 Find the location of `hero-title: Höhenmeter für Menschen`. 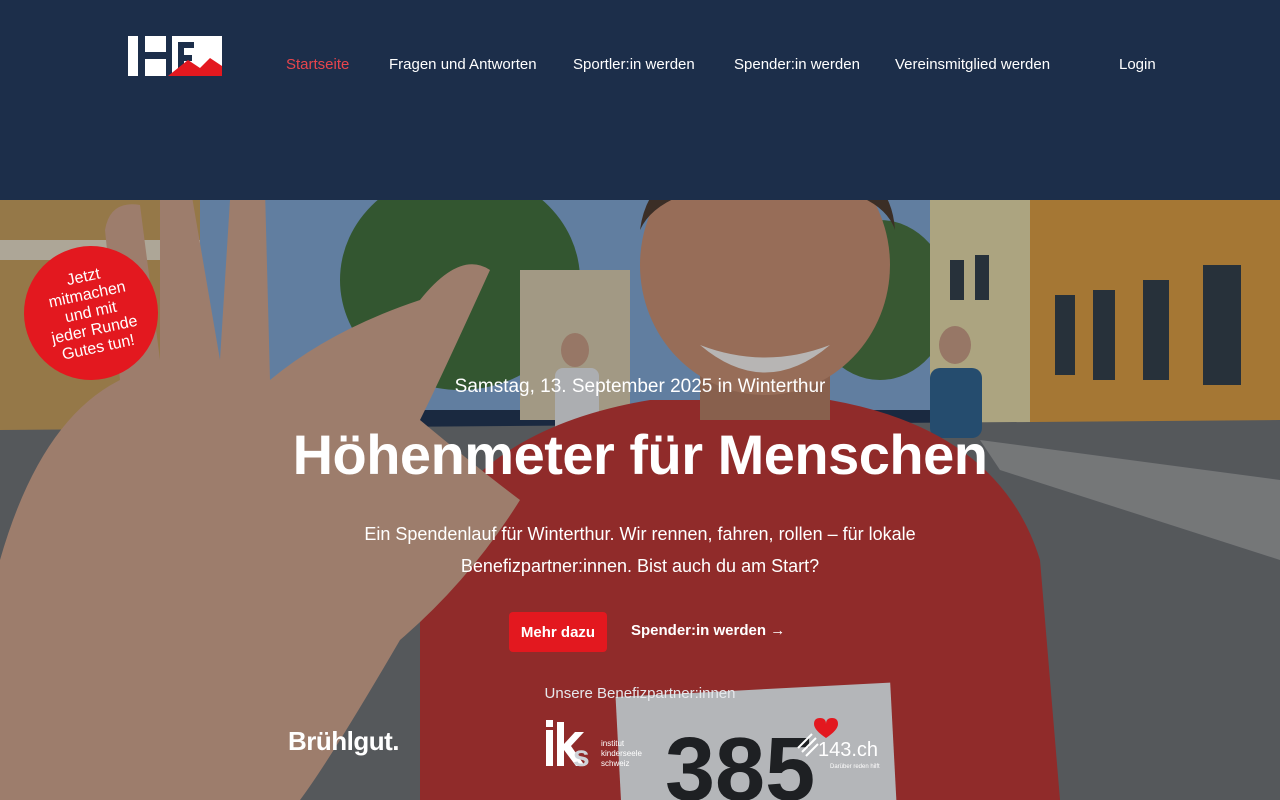

hero-title: Höhenmeter für Menschen is located at coordinates (640, 454).